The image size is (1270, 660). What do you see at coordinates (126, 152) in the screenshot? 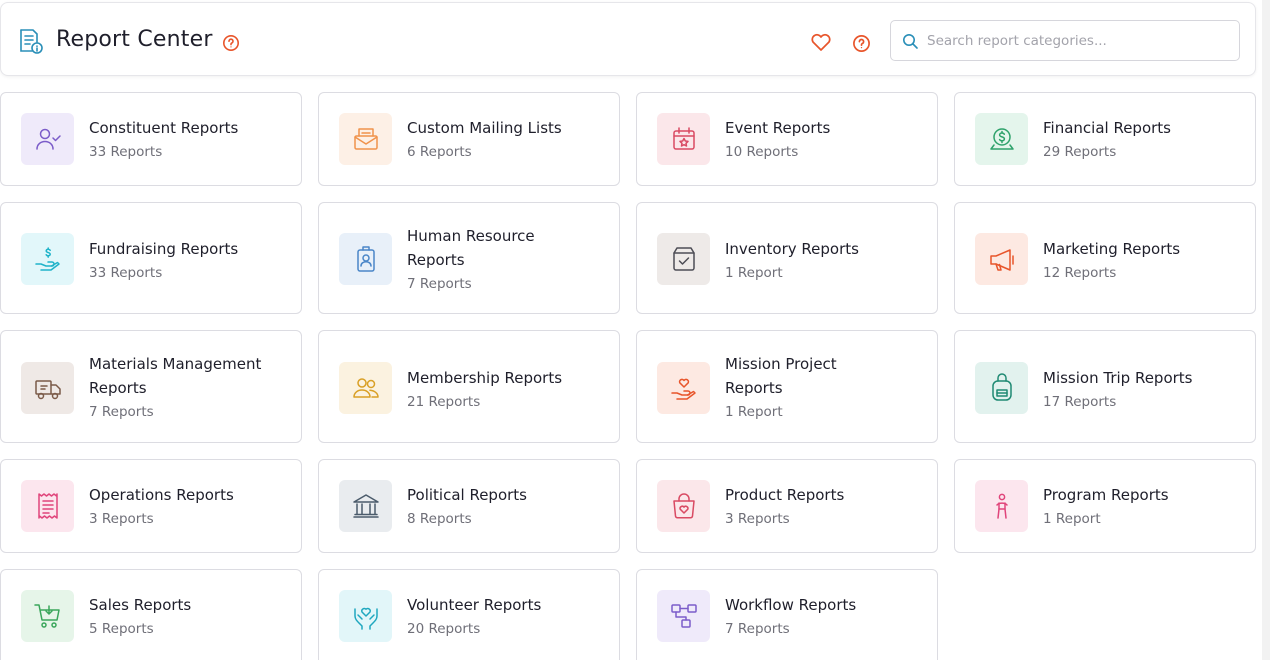
I see `category-report-count: 33 Reports` at bounding box center [126, 152].